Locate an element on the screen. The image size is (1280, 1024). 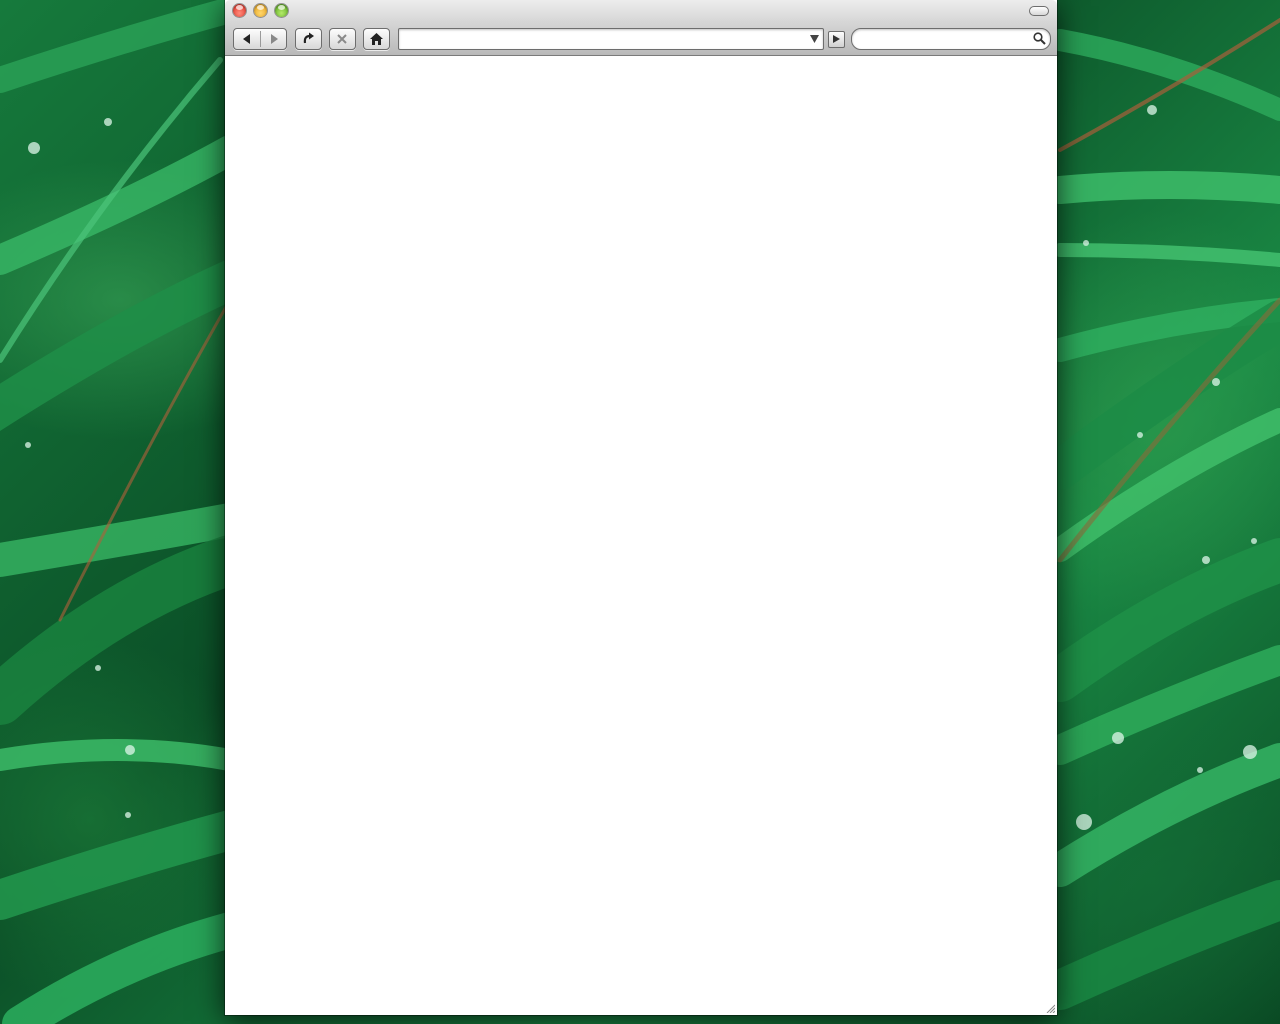
back-arrow-icon is located at coordinates (246, 39).